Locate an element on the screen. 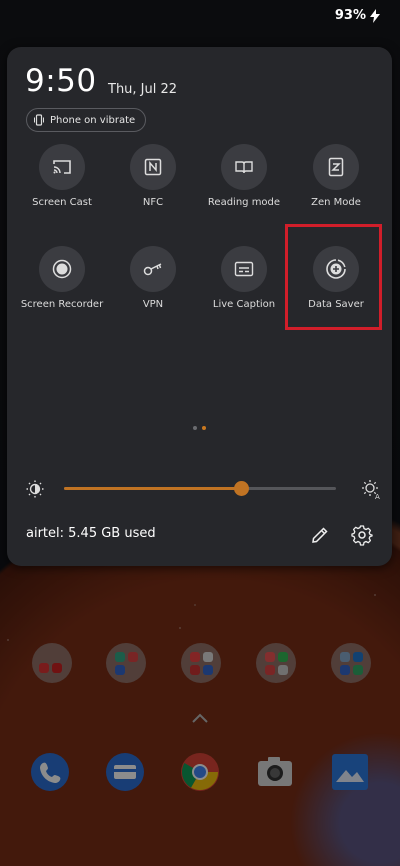 The image size is (400, 866). ringer-mode-chip: Phone on vibrate is located at coordinates (86, 120).